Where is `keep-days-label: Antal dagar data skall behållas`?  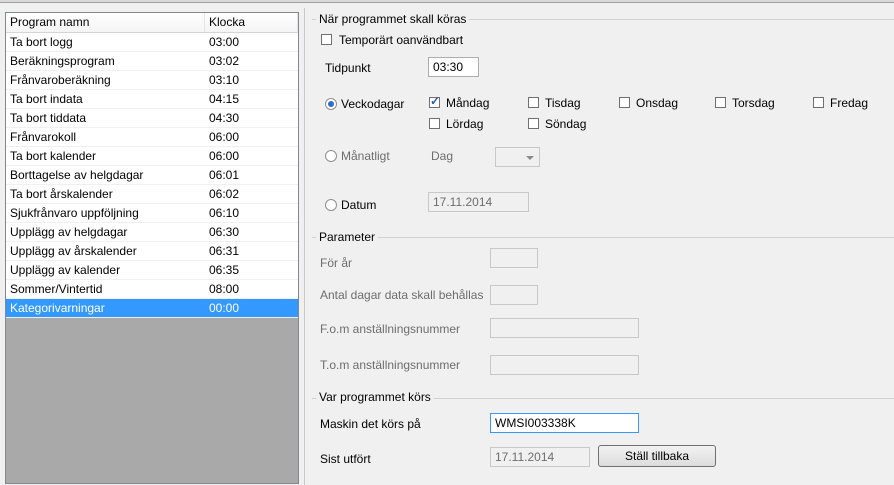
keep-days-label: Antal dagar data skall behållas is located at coordinates (402, 295).